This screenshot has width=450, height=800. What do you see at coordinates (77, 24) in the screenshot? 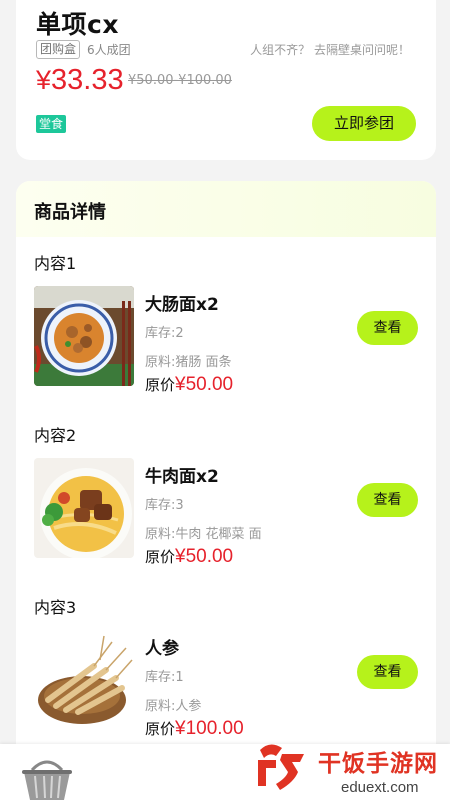
I see `product-title: 单项cx` at bounding box center [77, 24].